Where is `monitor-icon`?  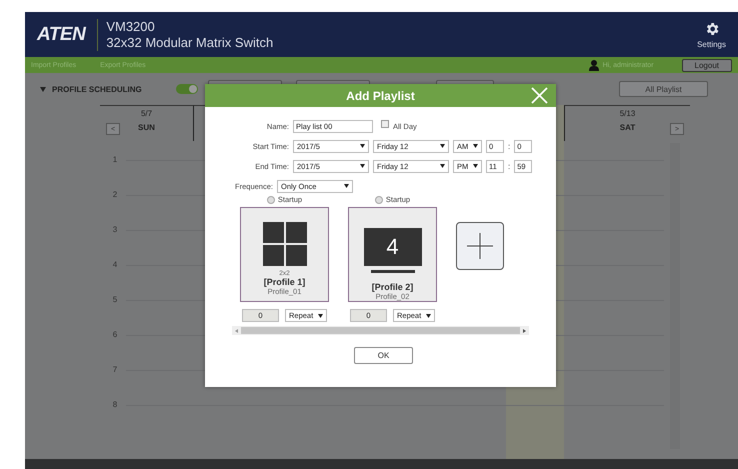
monitor-icon is located at coordinates (393, 251).